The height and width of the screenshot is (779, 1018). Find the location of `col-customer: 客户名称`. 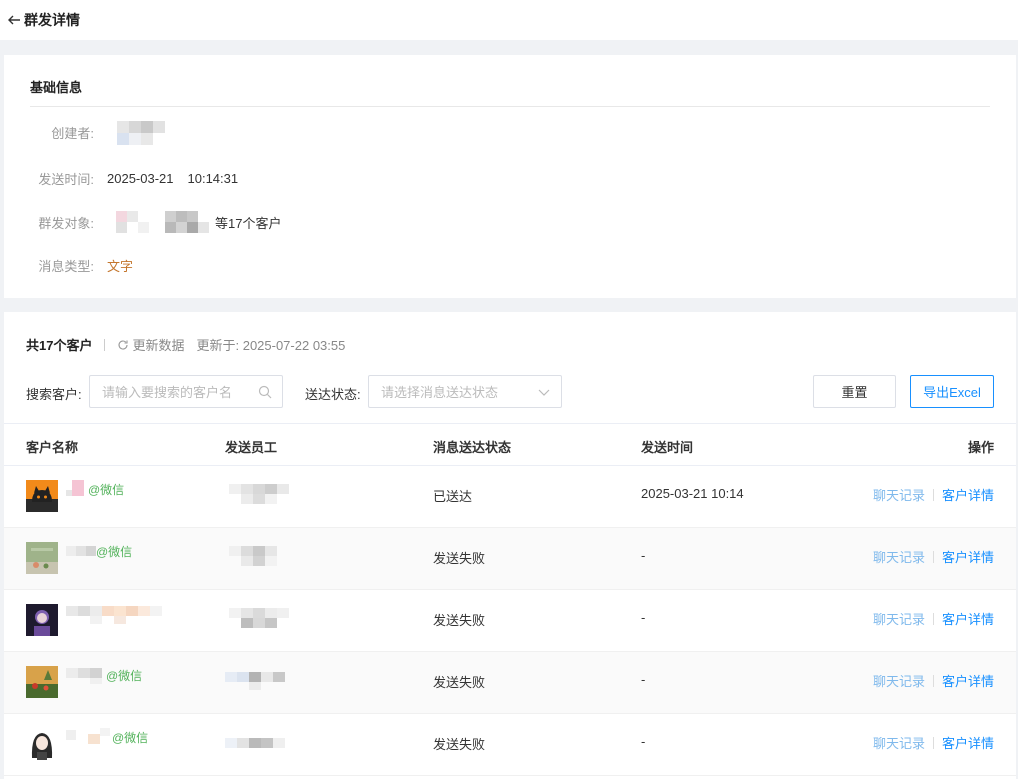

col-customer: 客户名称 is located at coordinates (52, 447).